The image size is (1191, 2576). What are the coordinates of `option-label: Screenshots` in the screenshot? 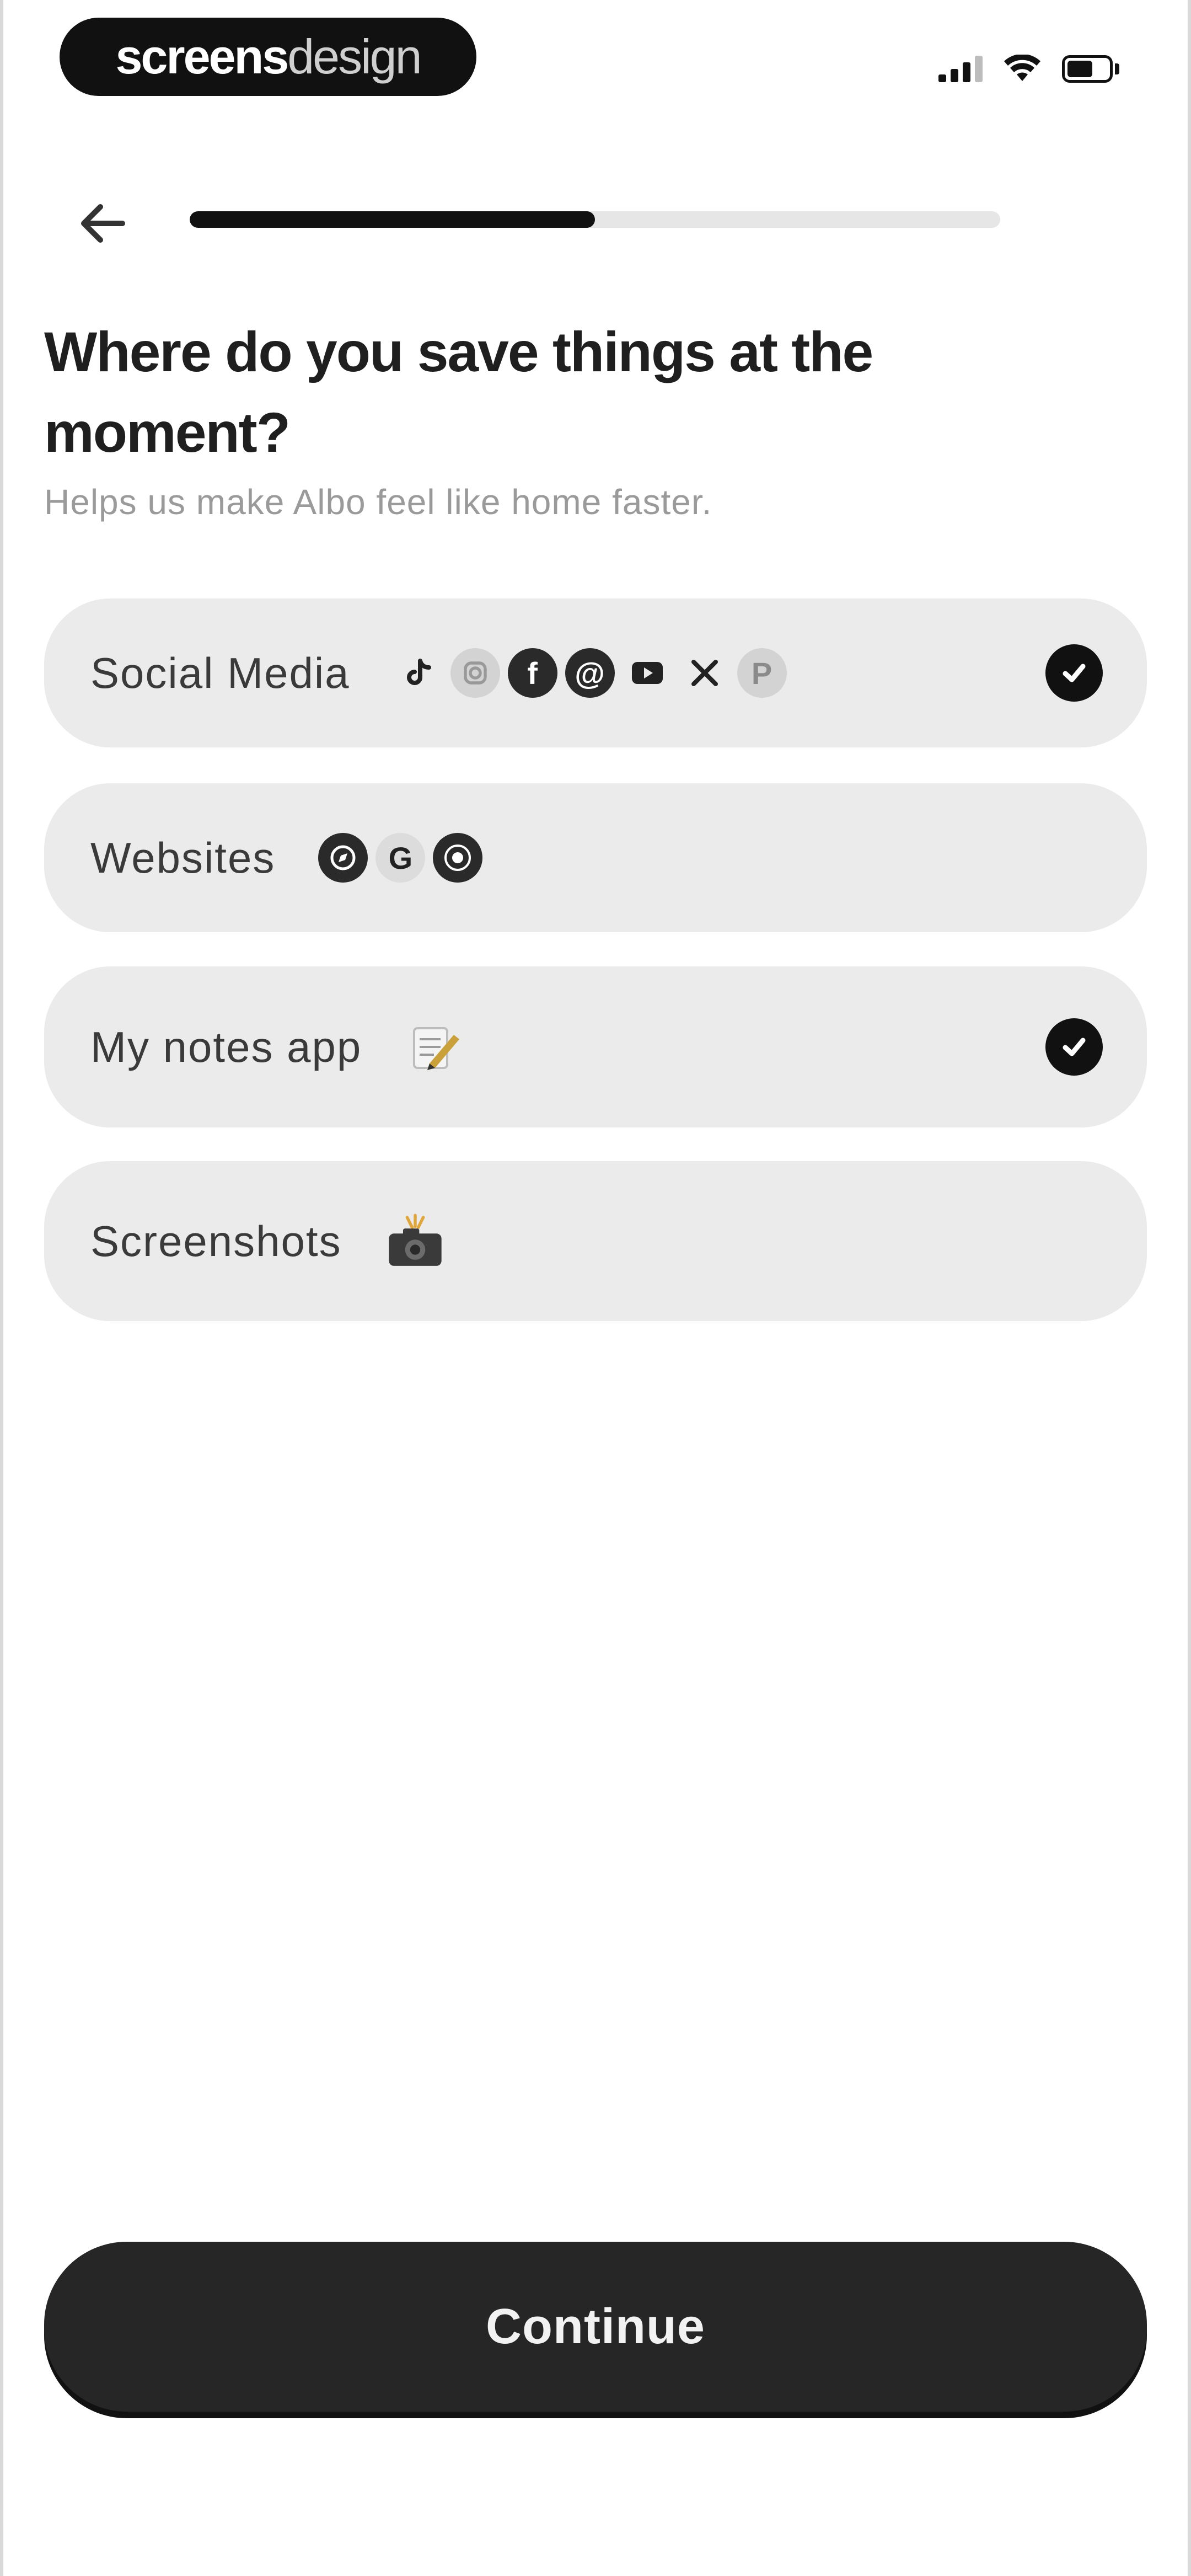 It's located at (216, 1240).